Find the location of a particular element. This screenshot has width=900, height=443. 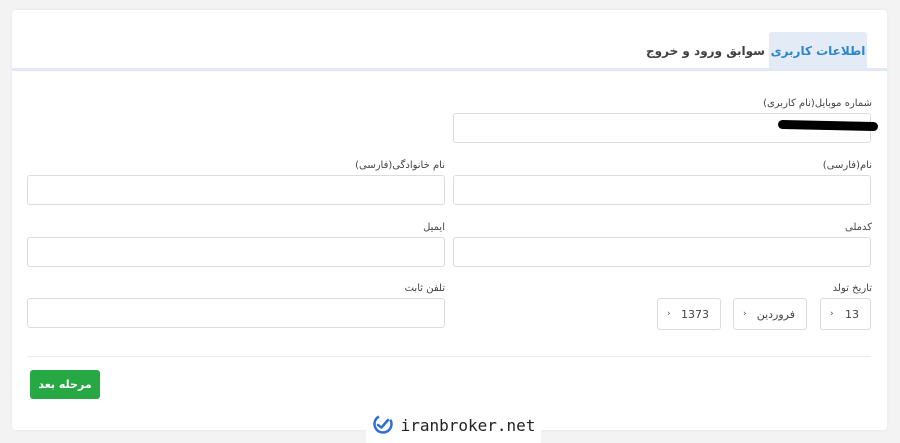

first-name-field is located at coordinates (662, 190).